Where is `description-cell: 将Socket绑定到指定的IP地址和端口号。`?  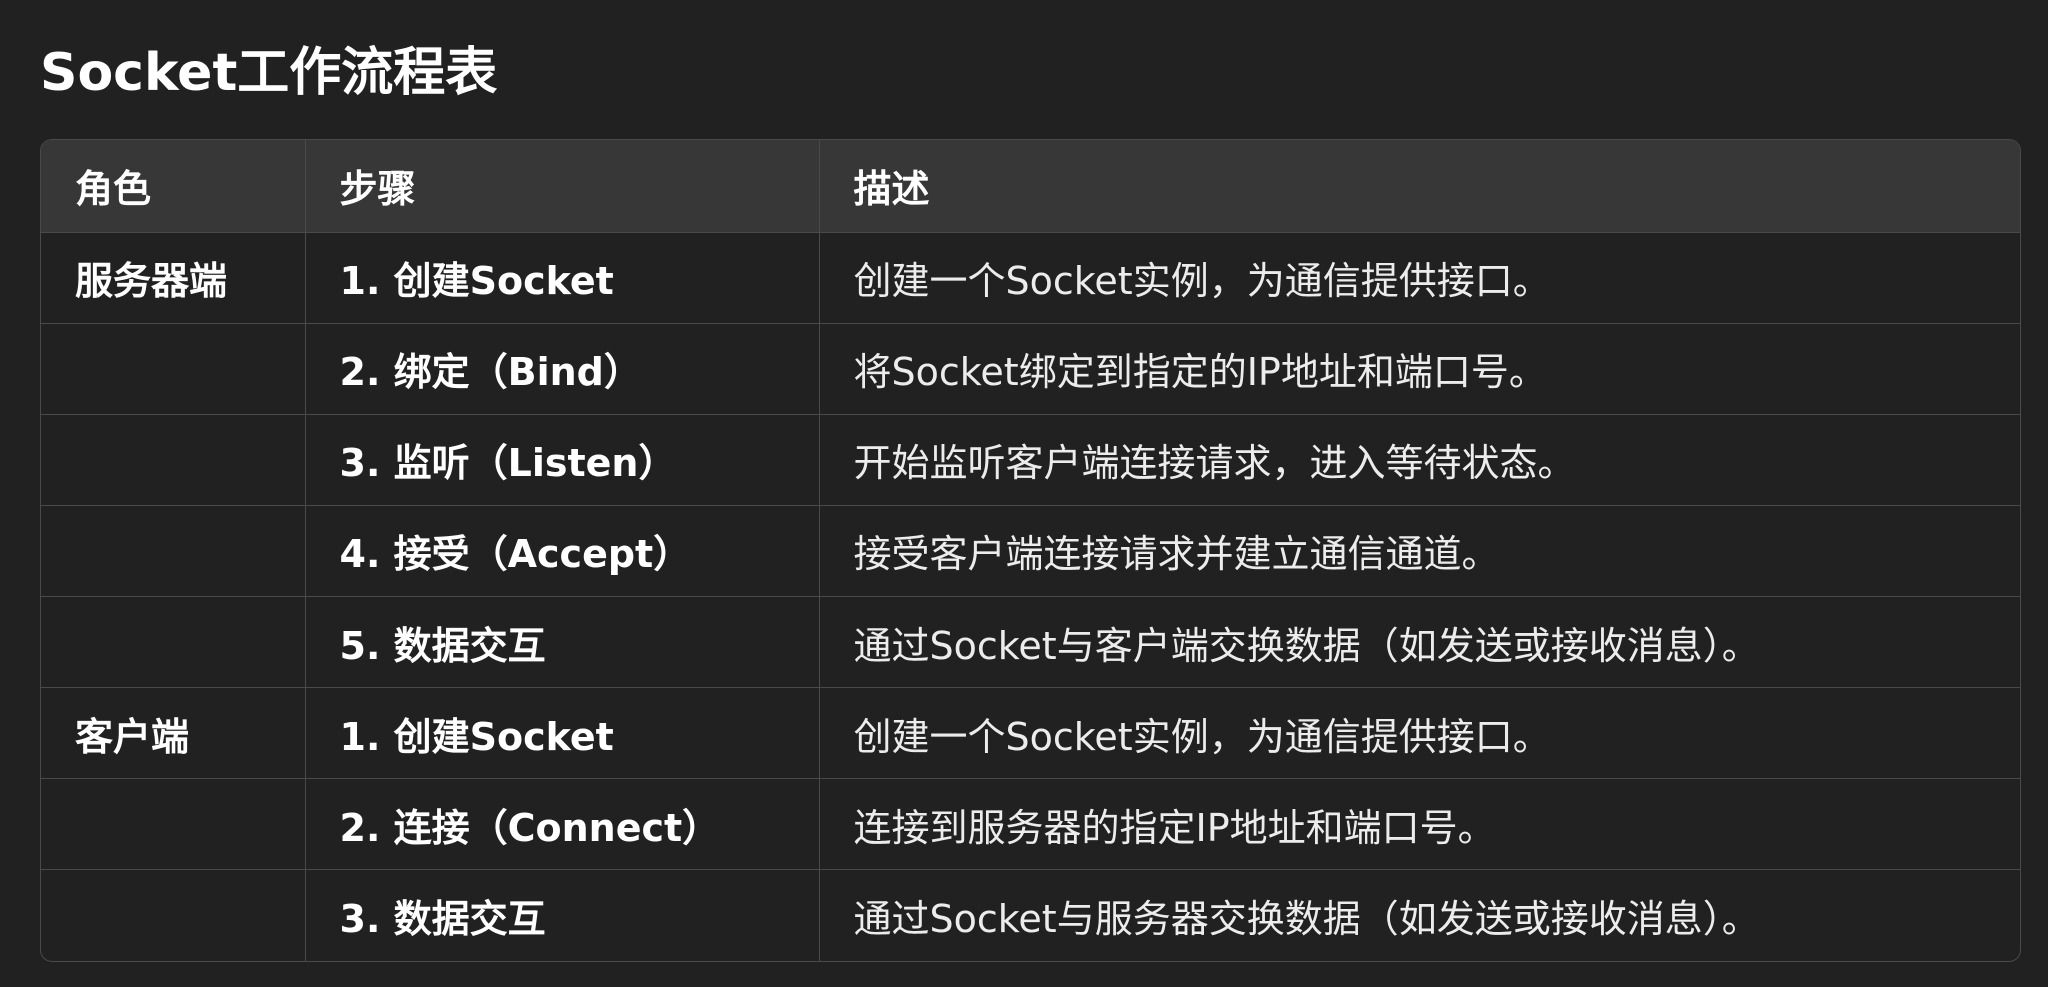 description-cell: 将Socket绑定到指定的IP地址和端口号。 is located at coordinates (1419, 369).